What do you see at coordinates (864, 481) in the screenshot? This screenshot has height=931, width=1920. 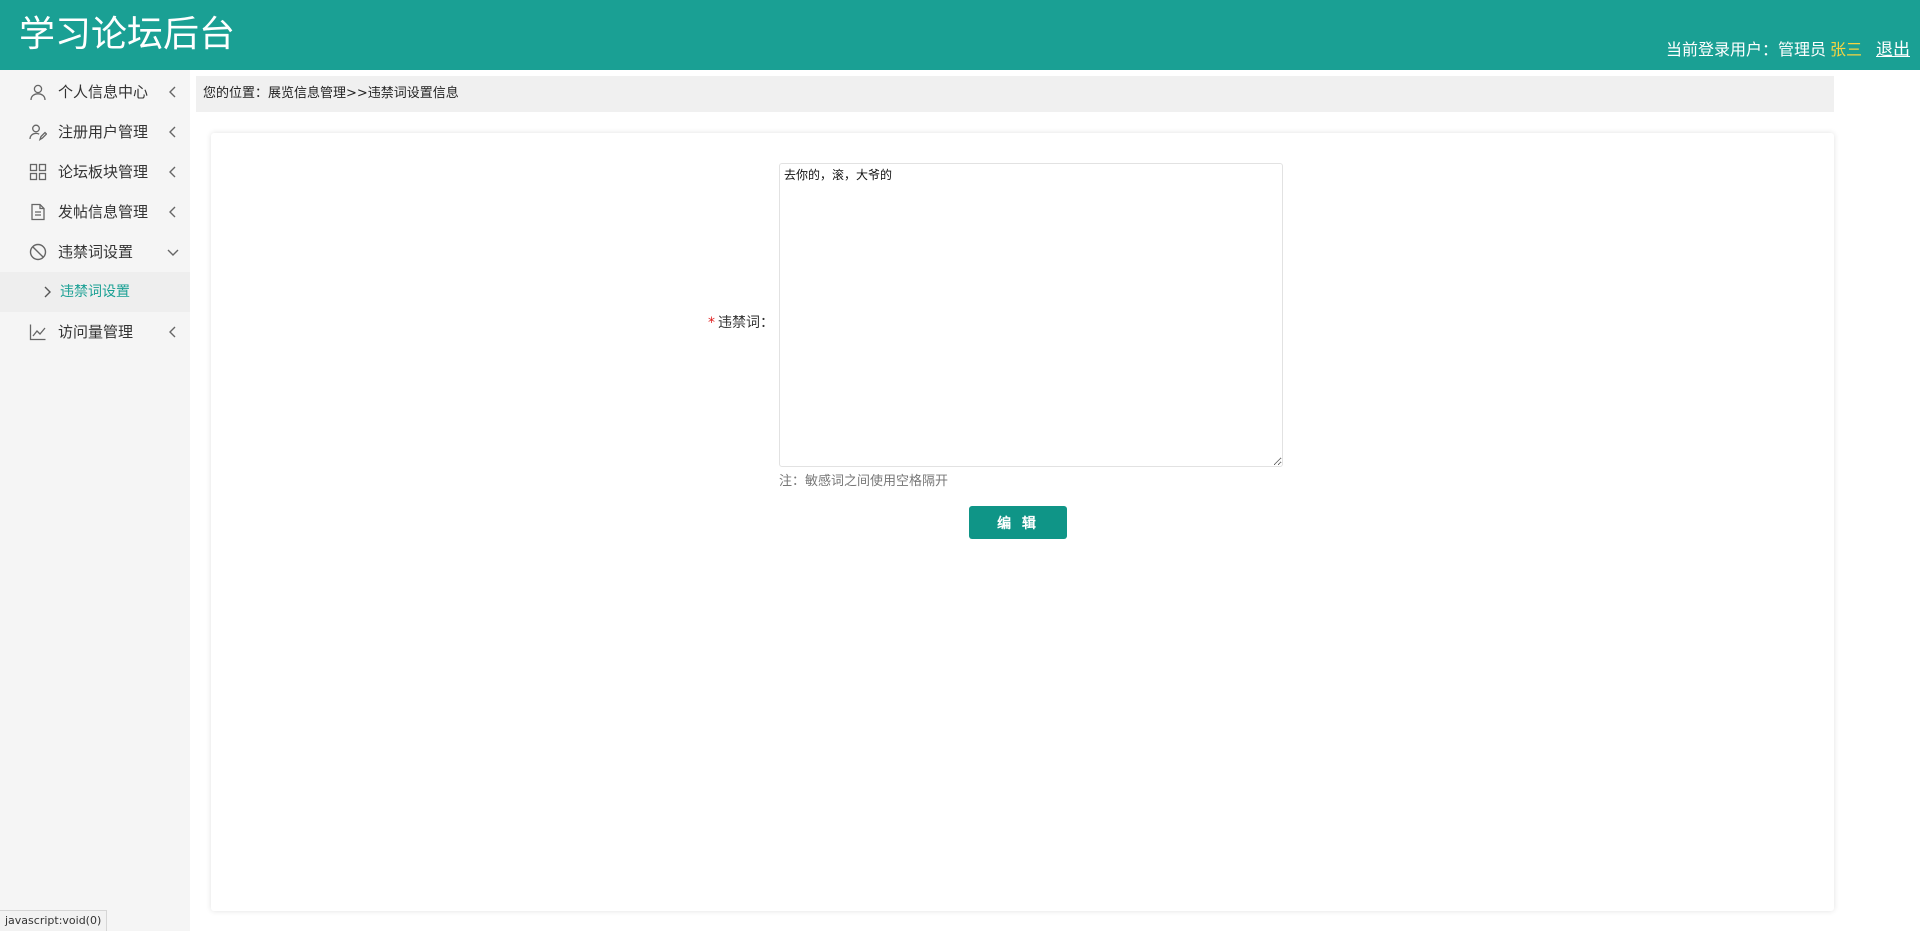 I see `banned-words-note: 注：敏感词之间使用空格隔开` at bounding box center [864, 481].